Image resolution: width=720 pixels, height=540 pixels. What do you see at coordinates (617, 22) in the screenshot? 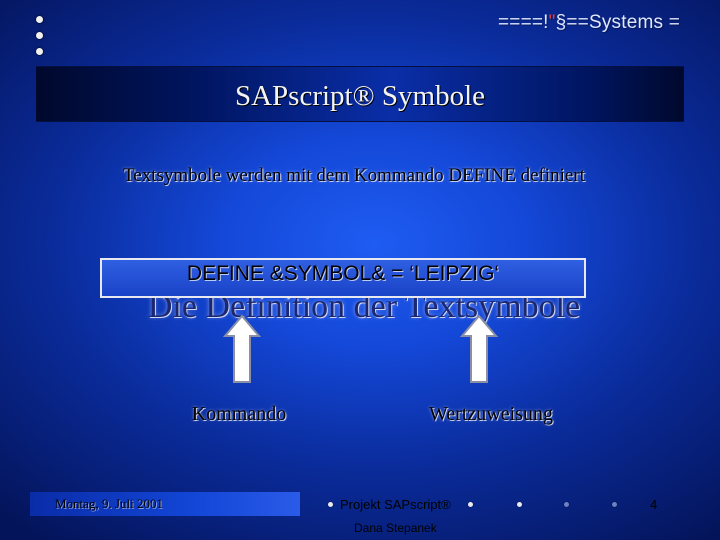
I see `brand-suffix: §==Systems =` at bounding box center [617, 22].